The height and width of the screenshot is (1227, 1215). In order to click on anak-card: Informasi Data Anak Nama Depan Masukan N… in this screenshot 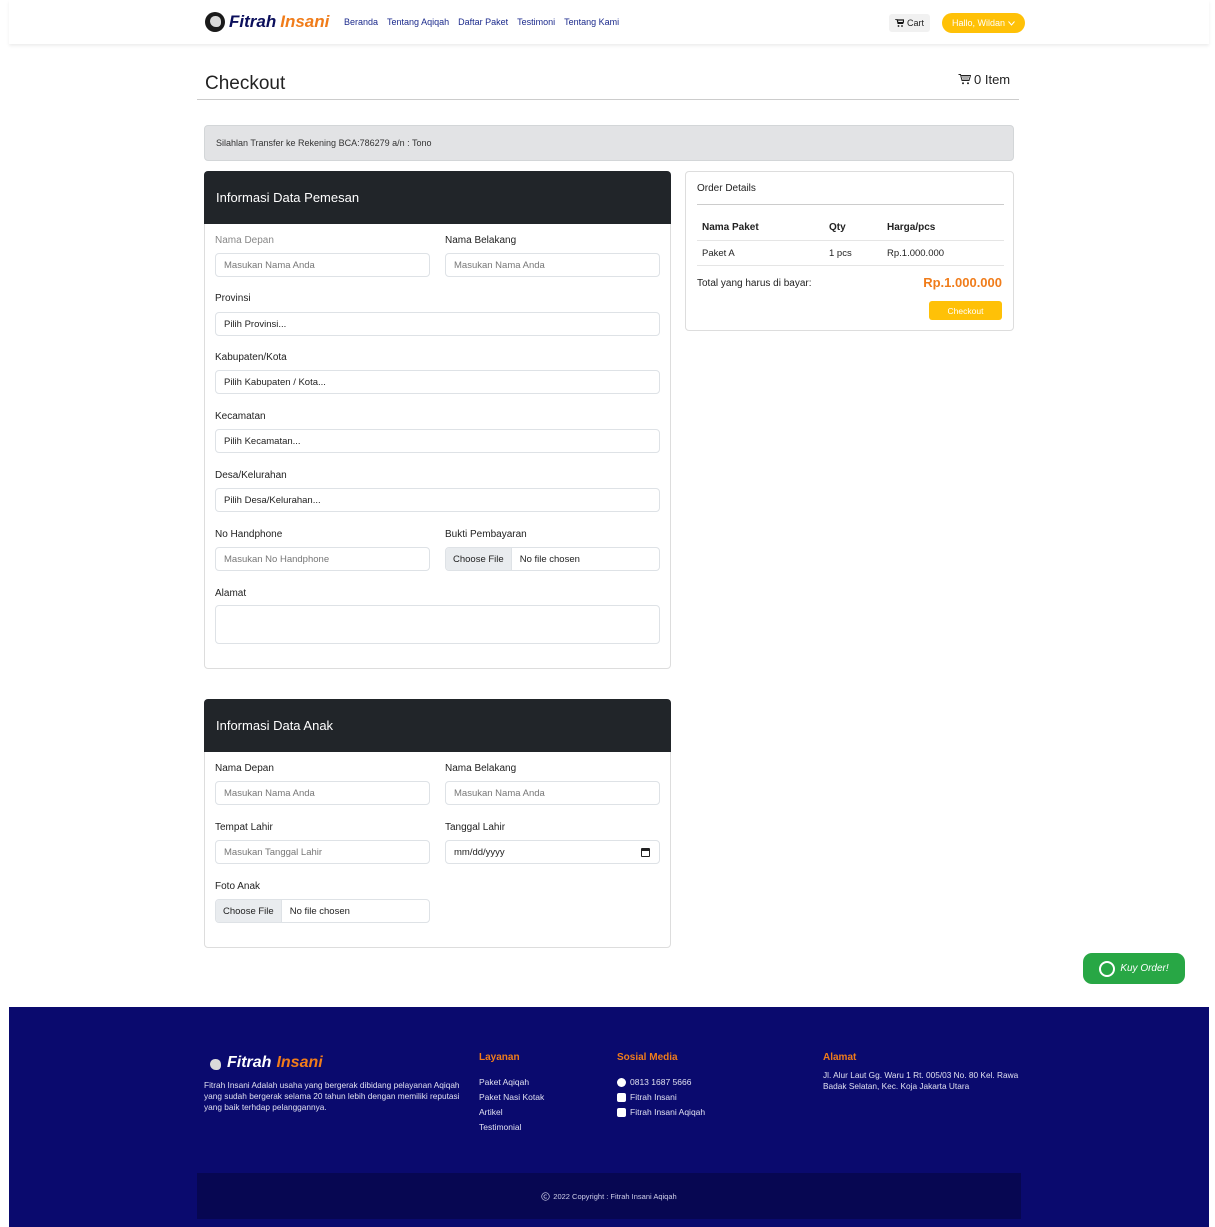, I will do `click(437, 823)`.